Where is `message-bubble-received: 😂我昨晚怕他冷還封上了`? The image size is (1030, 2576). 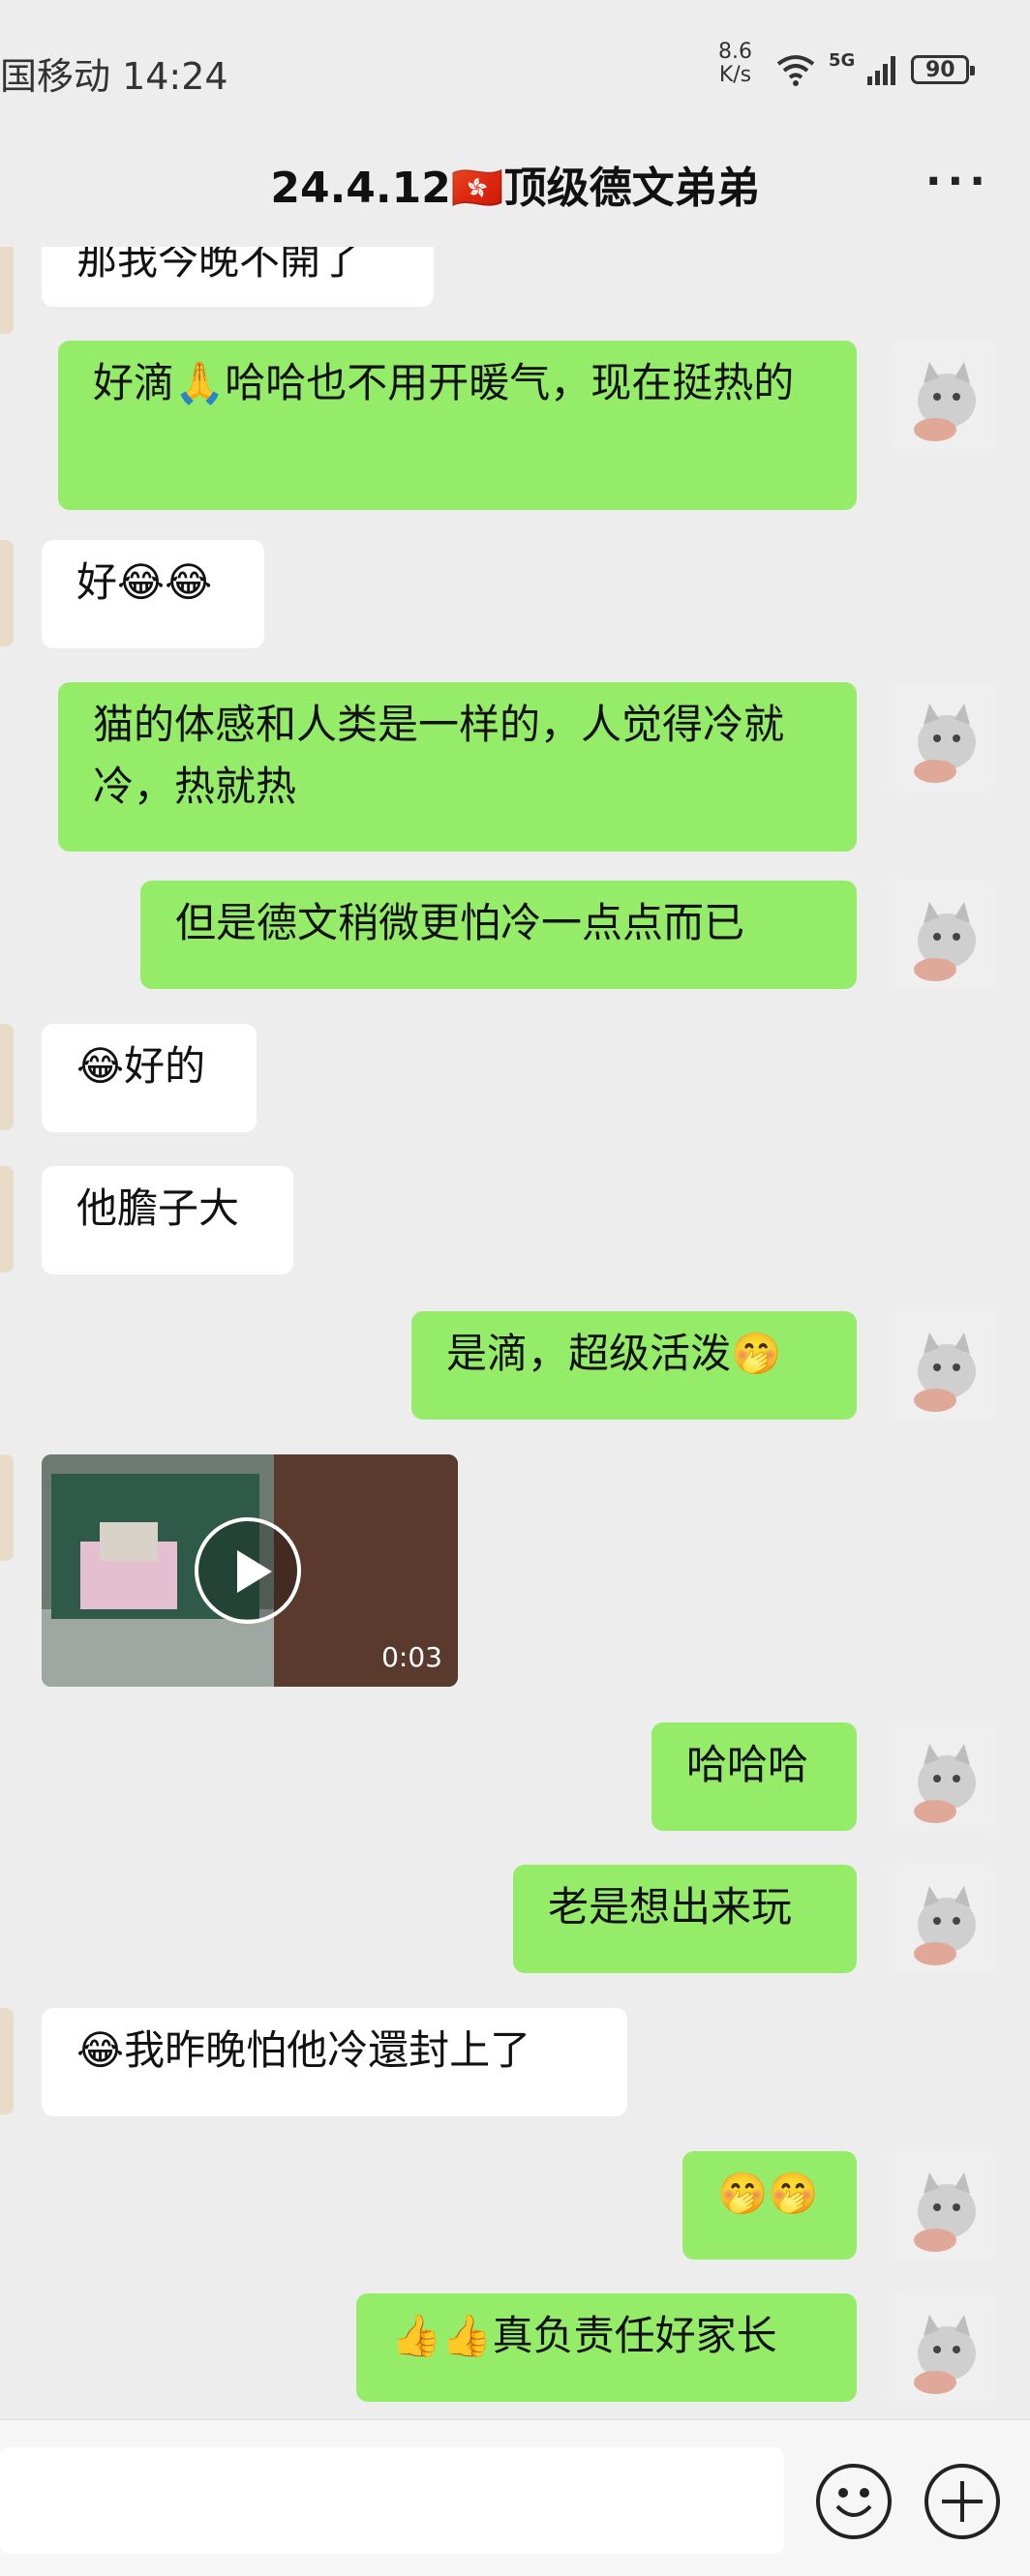
message-bubble-received: 😂我昨晚怕他冷還封上了 is located at coordinates (334, 2062).